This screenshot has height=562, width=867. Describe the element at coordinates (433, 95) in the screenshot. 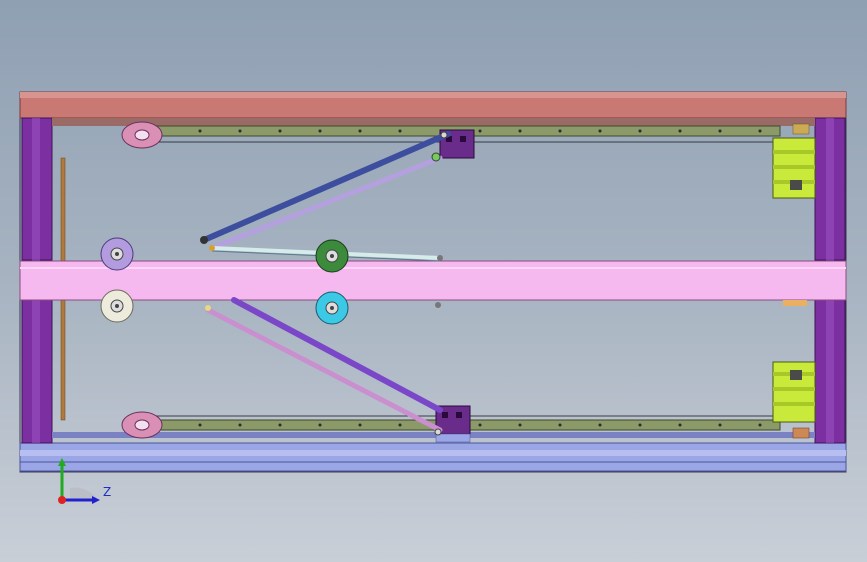

I see `top-rail-highlight` at that location.